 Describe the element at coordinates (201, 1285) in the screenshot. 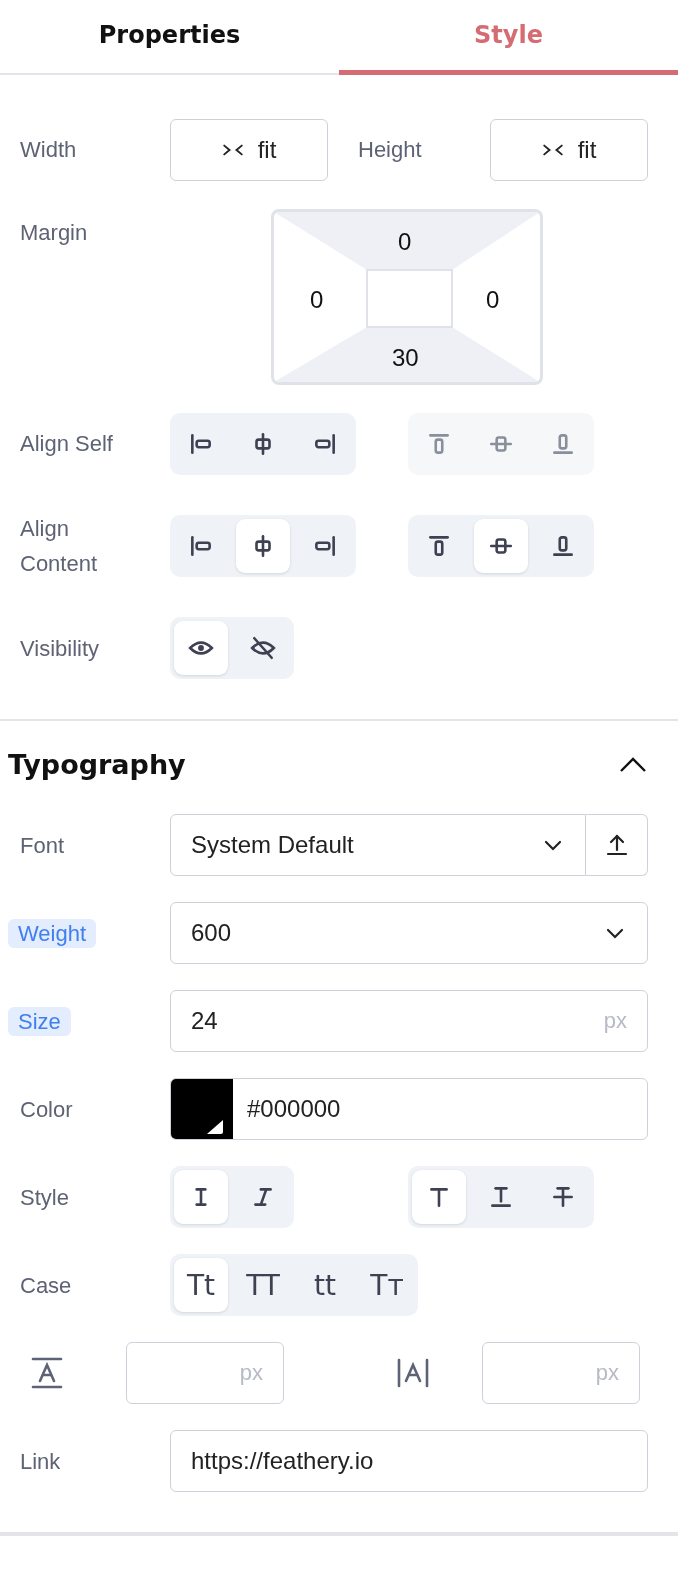

I see `case-option: Tt` at that location.